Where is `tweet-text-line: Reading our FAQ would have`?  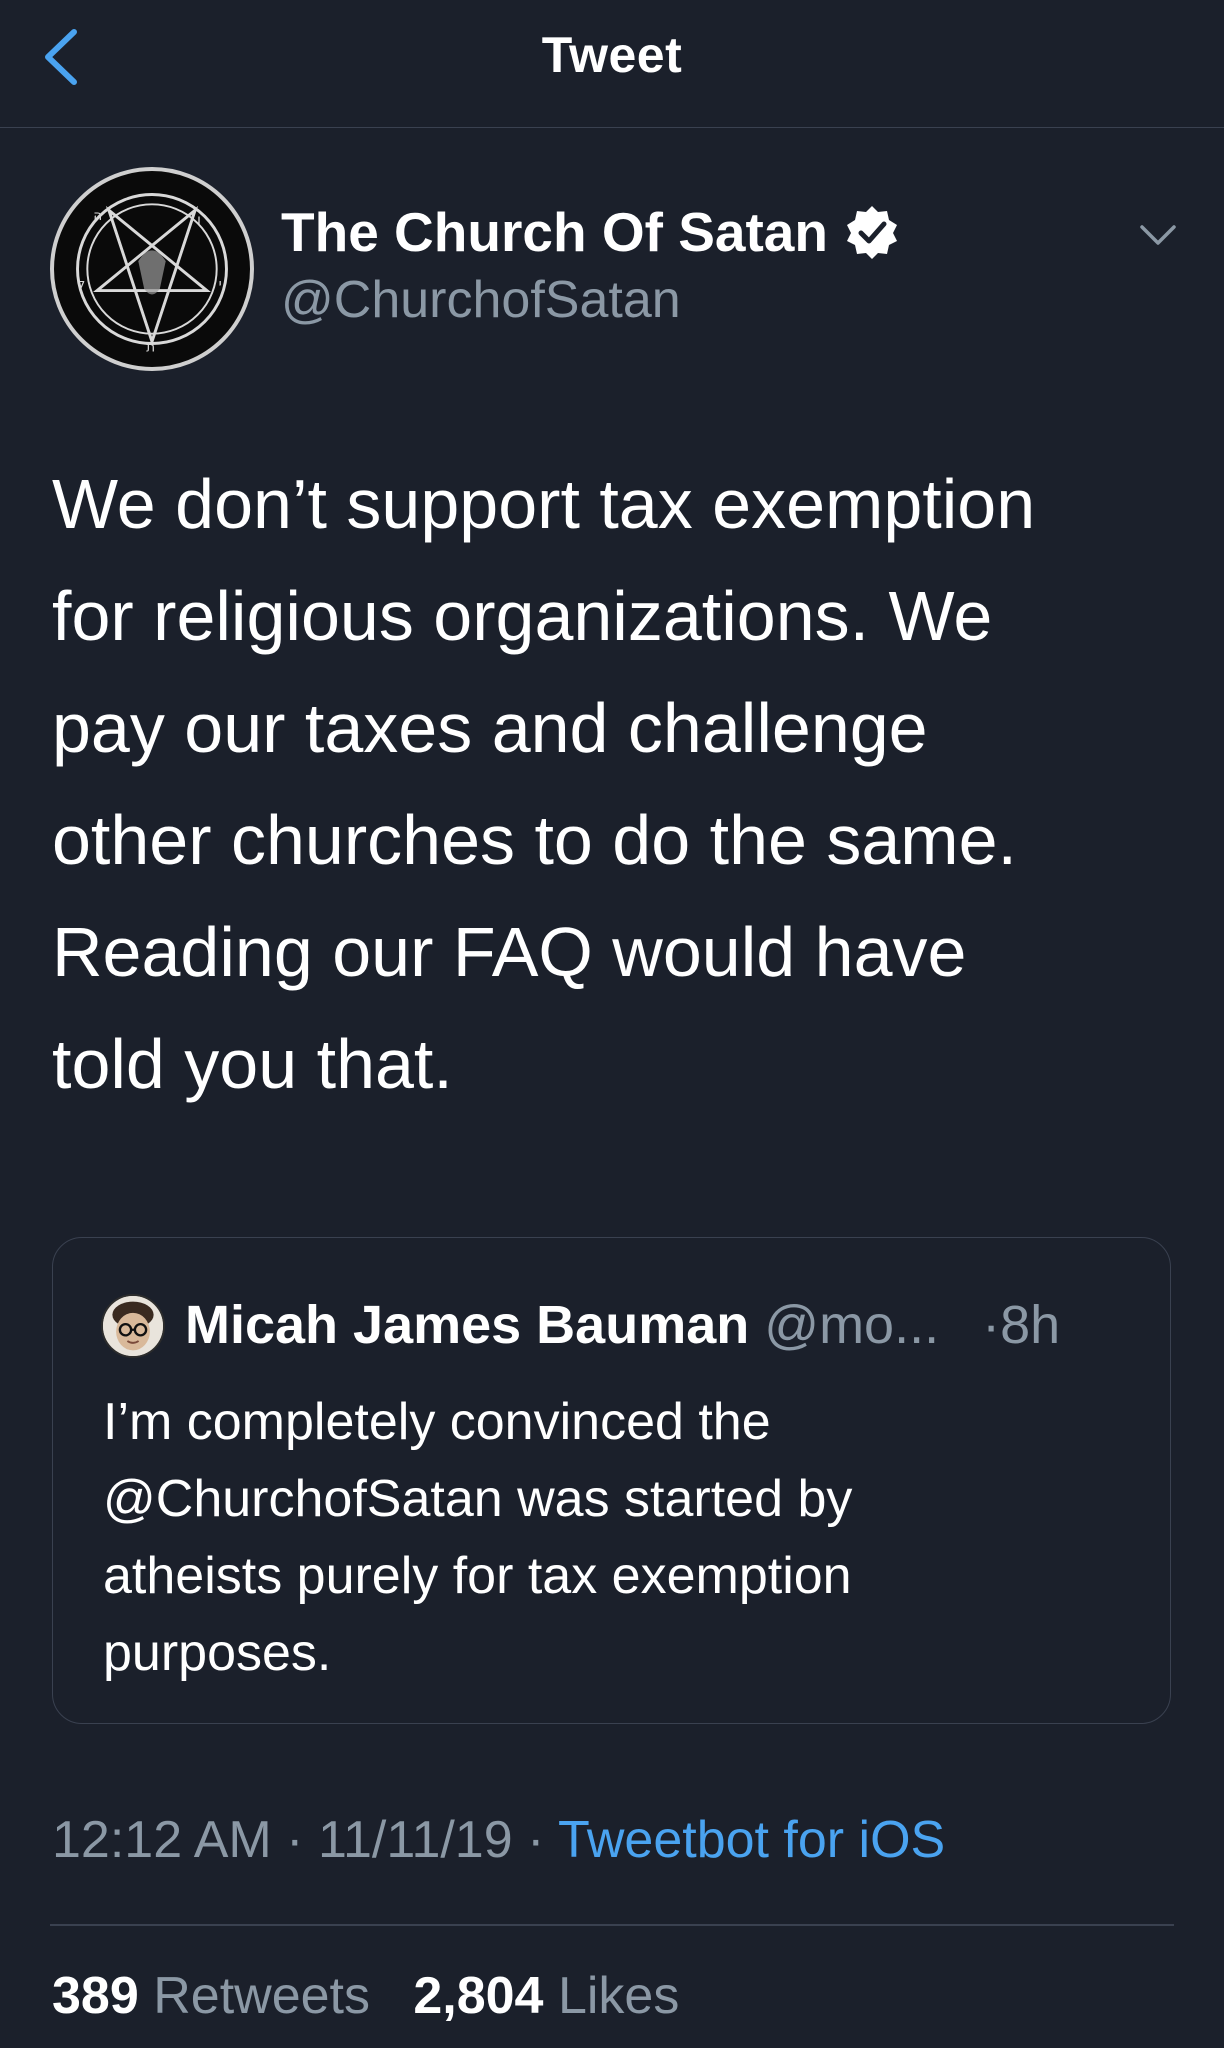
tweet-text-line: Reading our FAQ would have is located at coordinates (509, 952).